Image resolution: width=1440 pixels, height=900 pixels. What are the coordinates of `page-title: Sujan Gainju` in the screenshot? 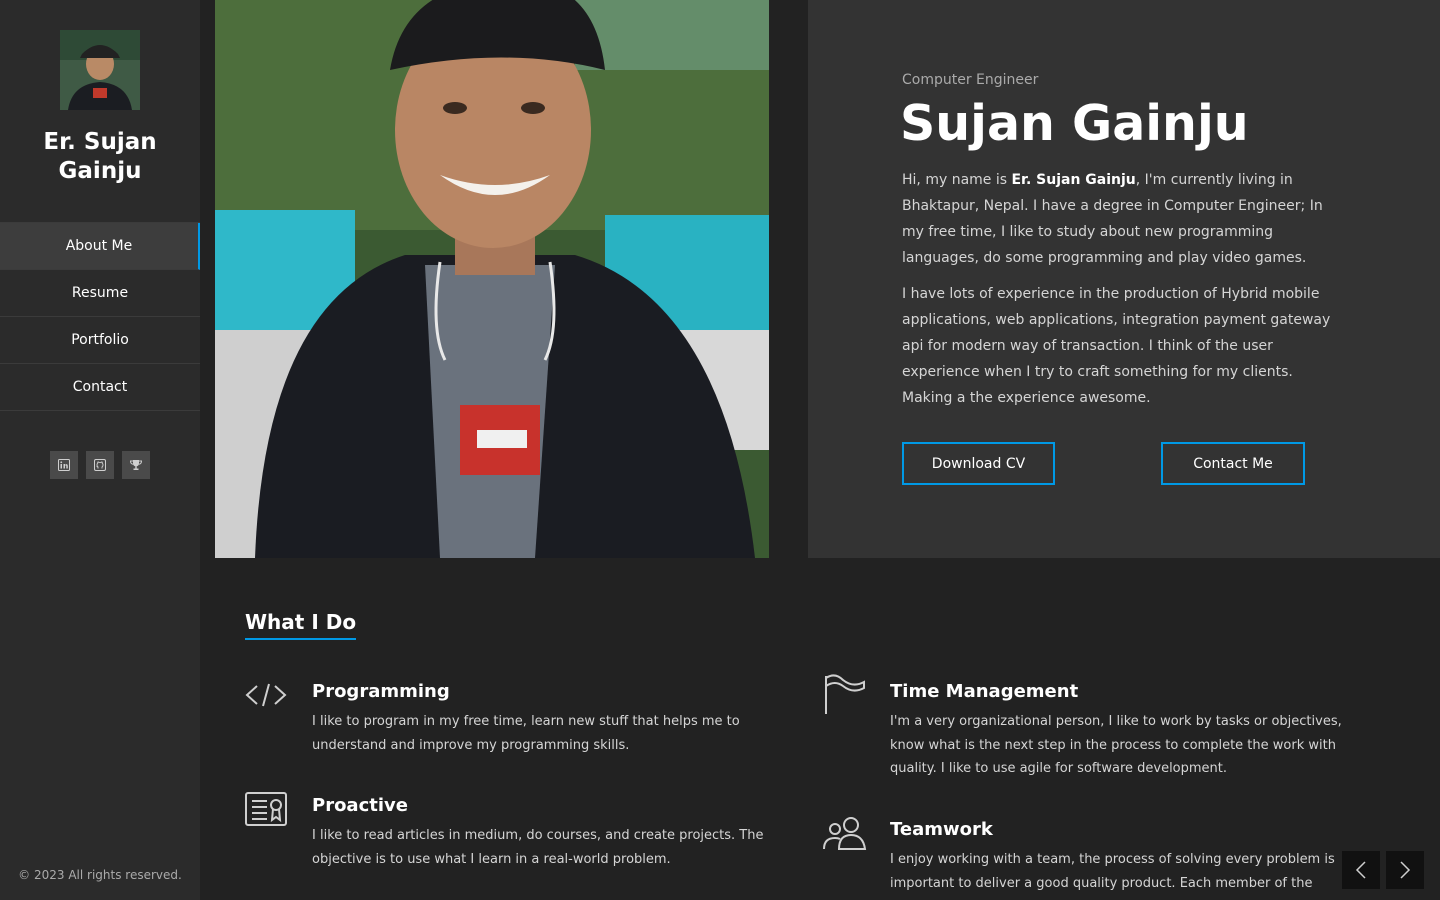 It's located at (1074, 123).